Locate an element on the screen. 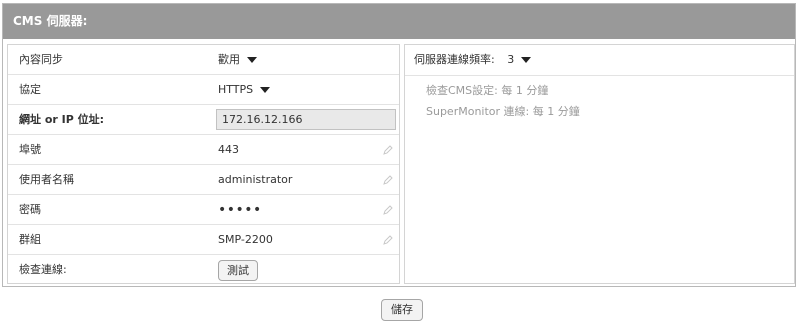  port-label: 埠號 is located at coordinates (30, 149).